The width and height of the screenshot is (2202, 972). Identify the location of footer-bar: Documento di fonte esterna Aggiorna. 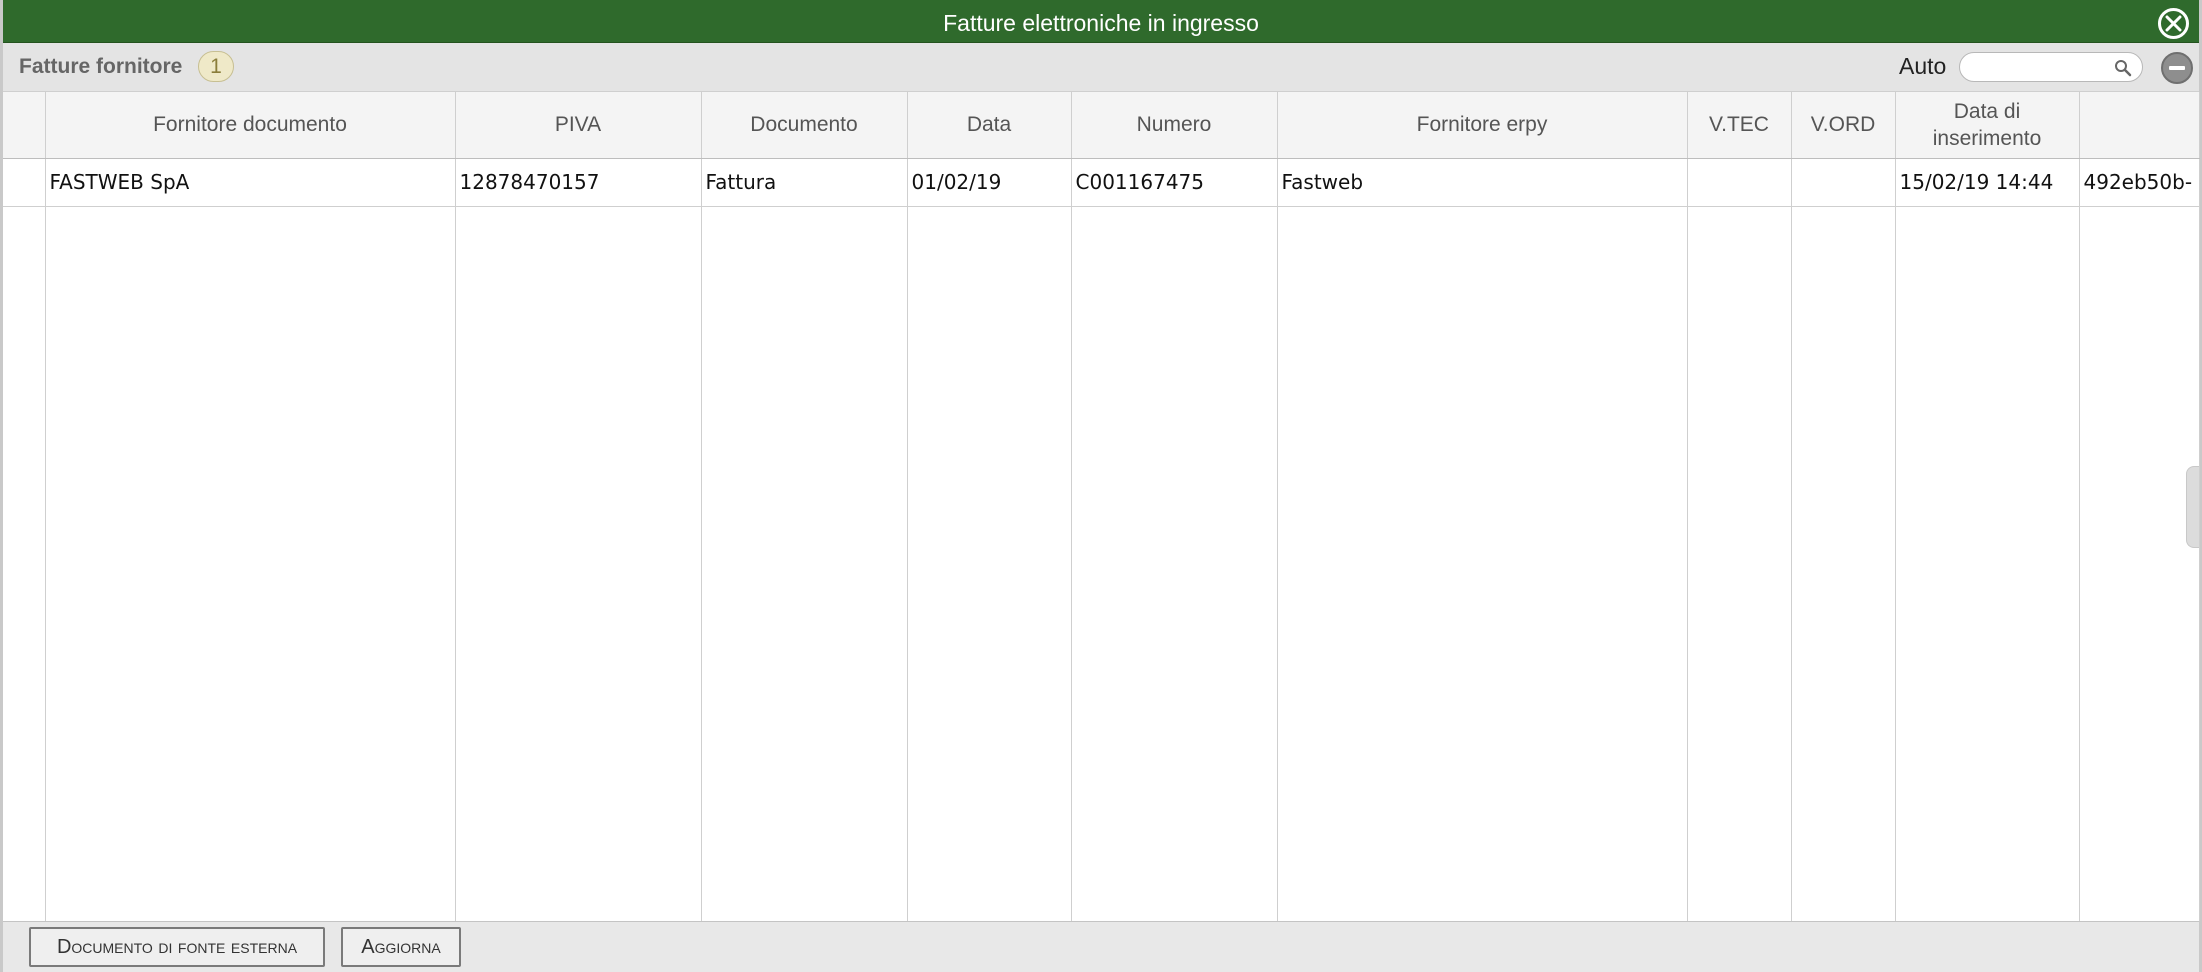
(1101, 946).